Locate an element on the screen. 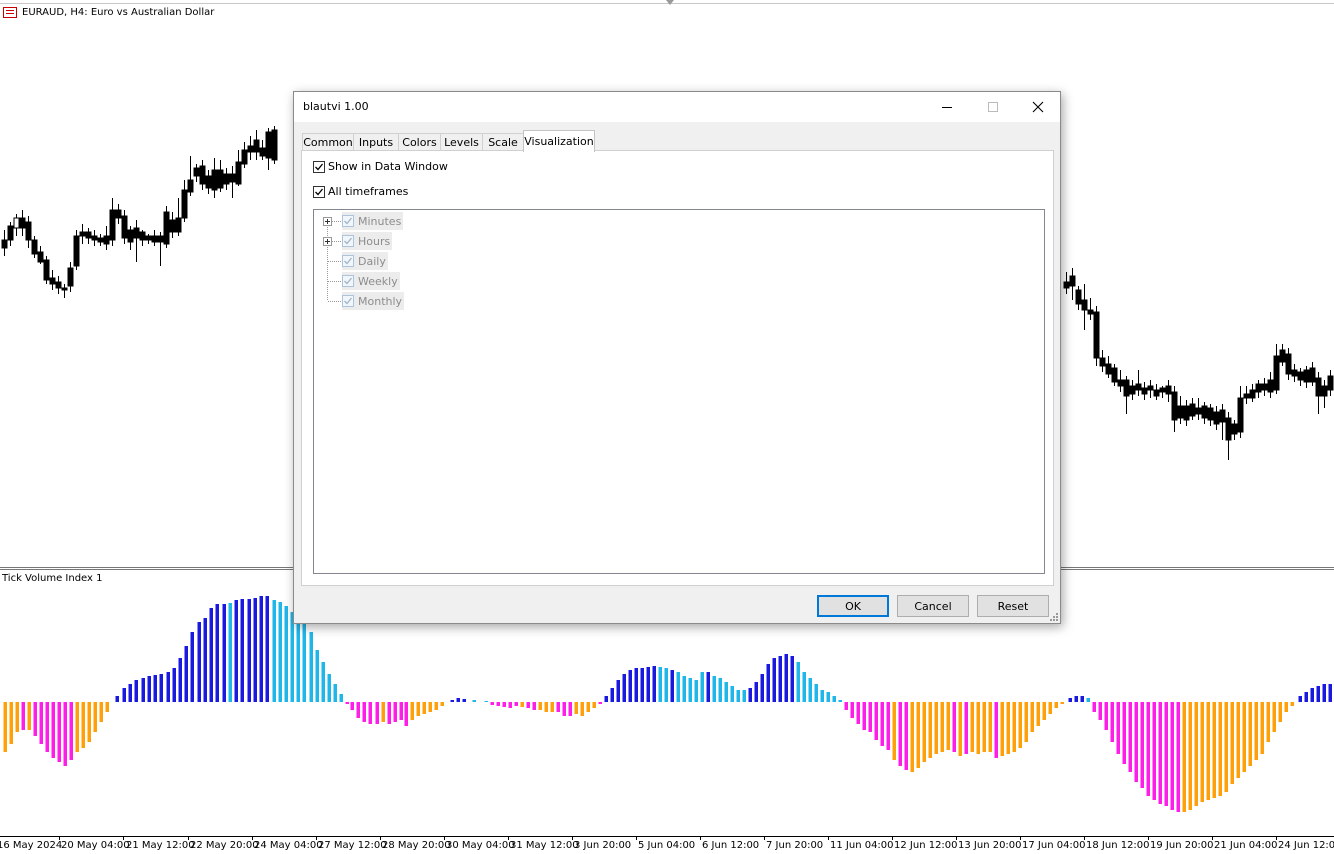  checkmark-icon is located at coordinates (348, 281).